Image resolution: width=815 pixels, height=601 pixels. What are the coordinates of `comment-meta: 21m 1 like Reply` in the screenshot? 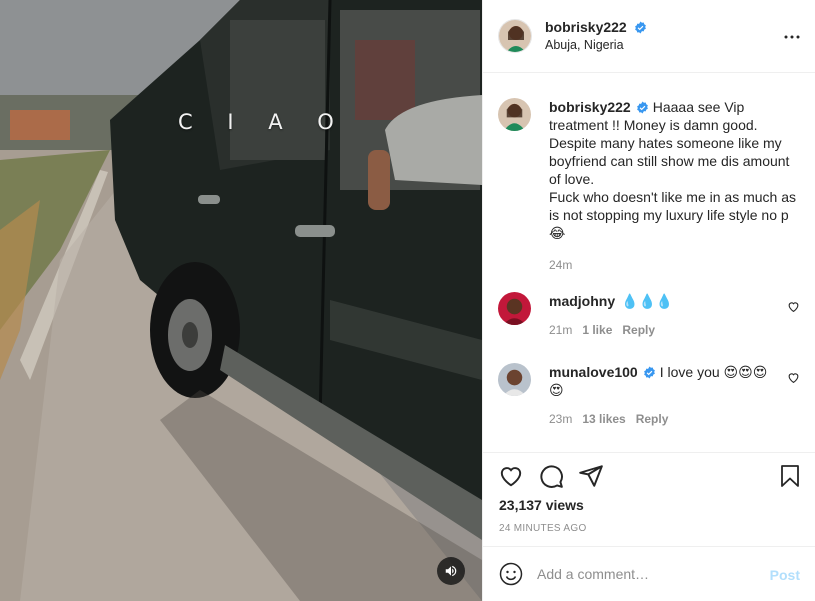 It's located at (663, 330).